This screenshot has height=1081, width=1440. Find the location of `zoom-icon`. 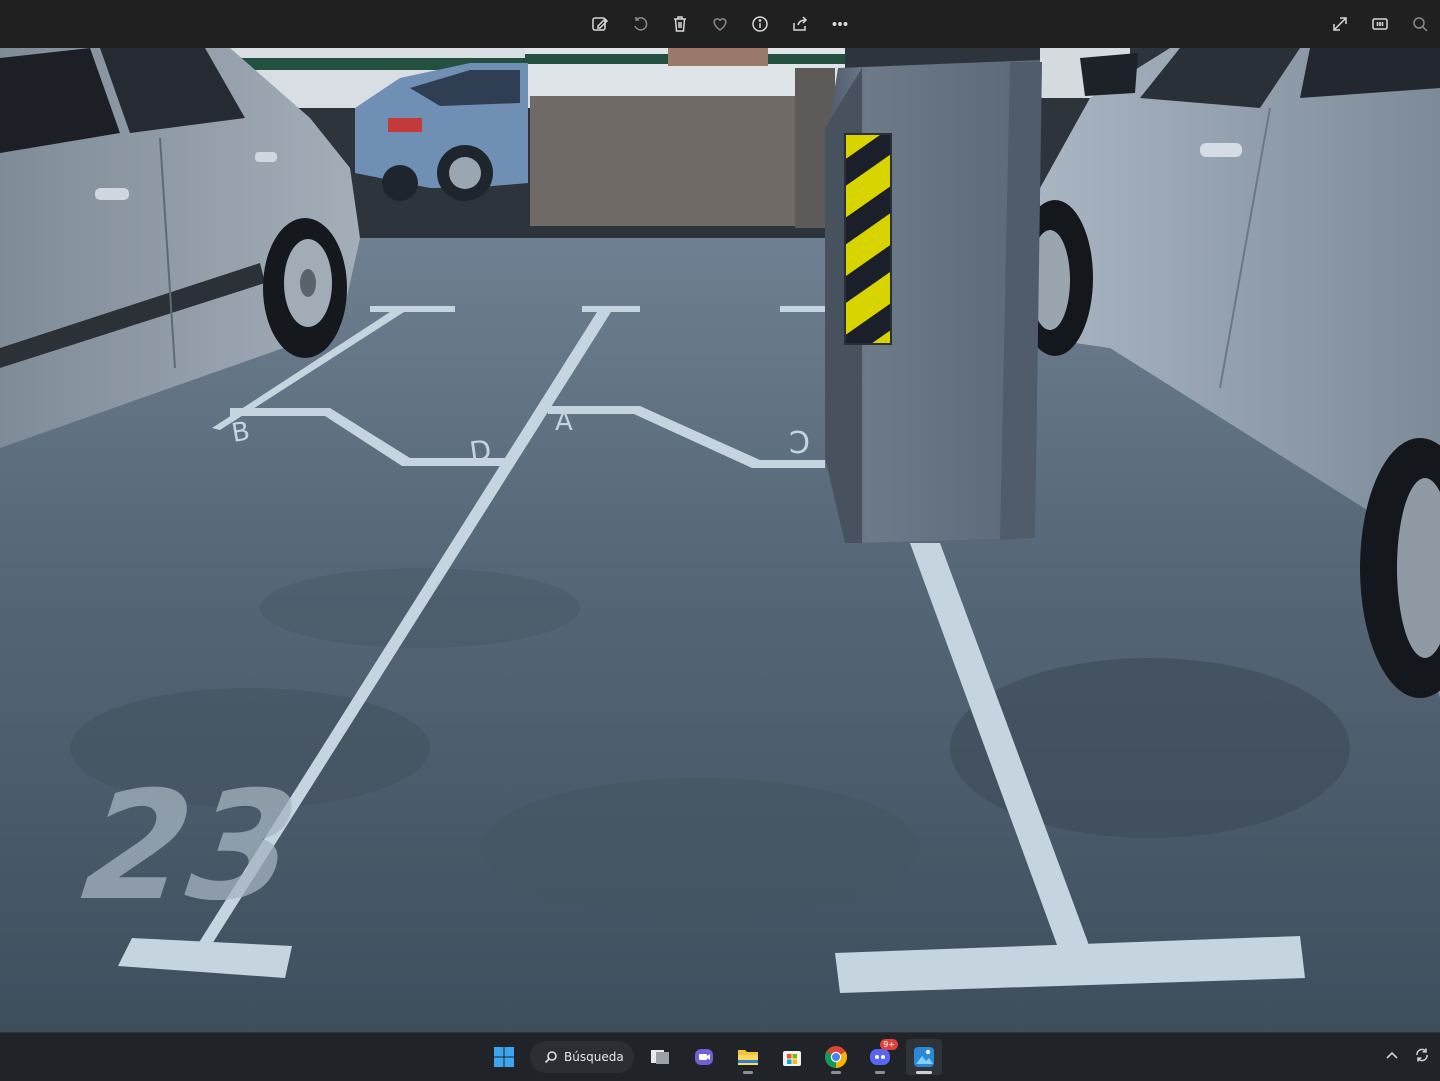

zoom-icon is located at coordinates (1420, 24).